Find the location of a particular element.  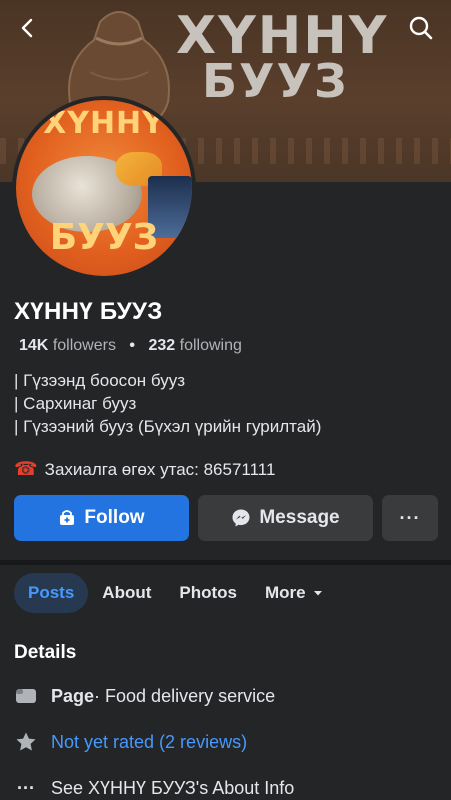

message-button: Message is located at coordinates (285, 518).